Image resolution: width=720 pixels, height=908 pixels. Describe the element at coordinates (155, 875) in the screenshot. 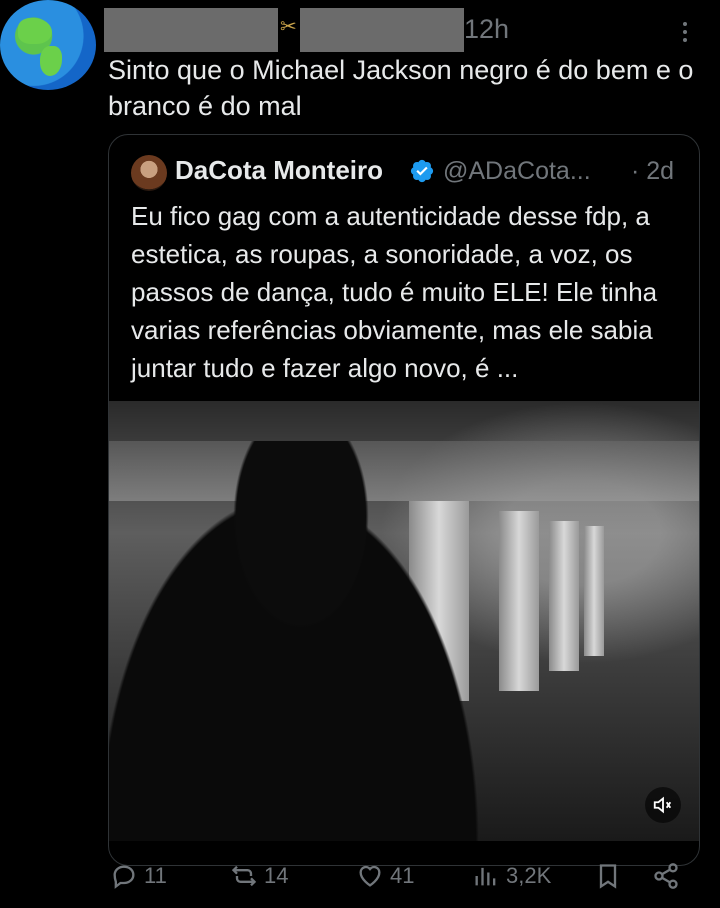

I see `reply-count: 11` at that location.